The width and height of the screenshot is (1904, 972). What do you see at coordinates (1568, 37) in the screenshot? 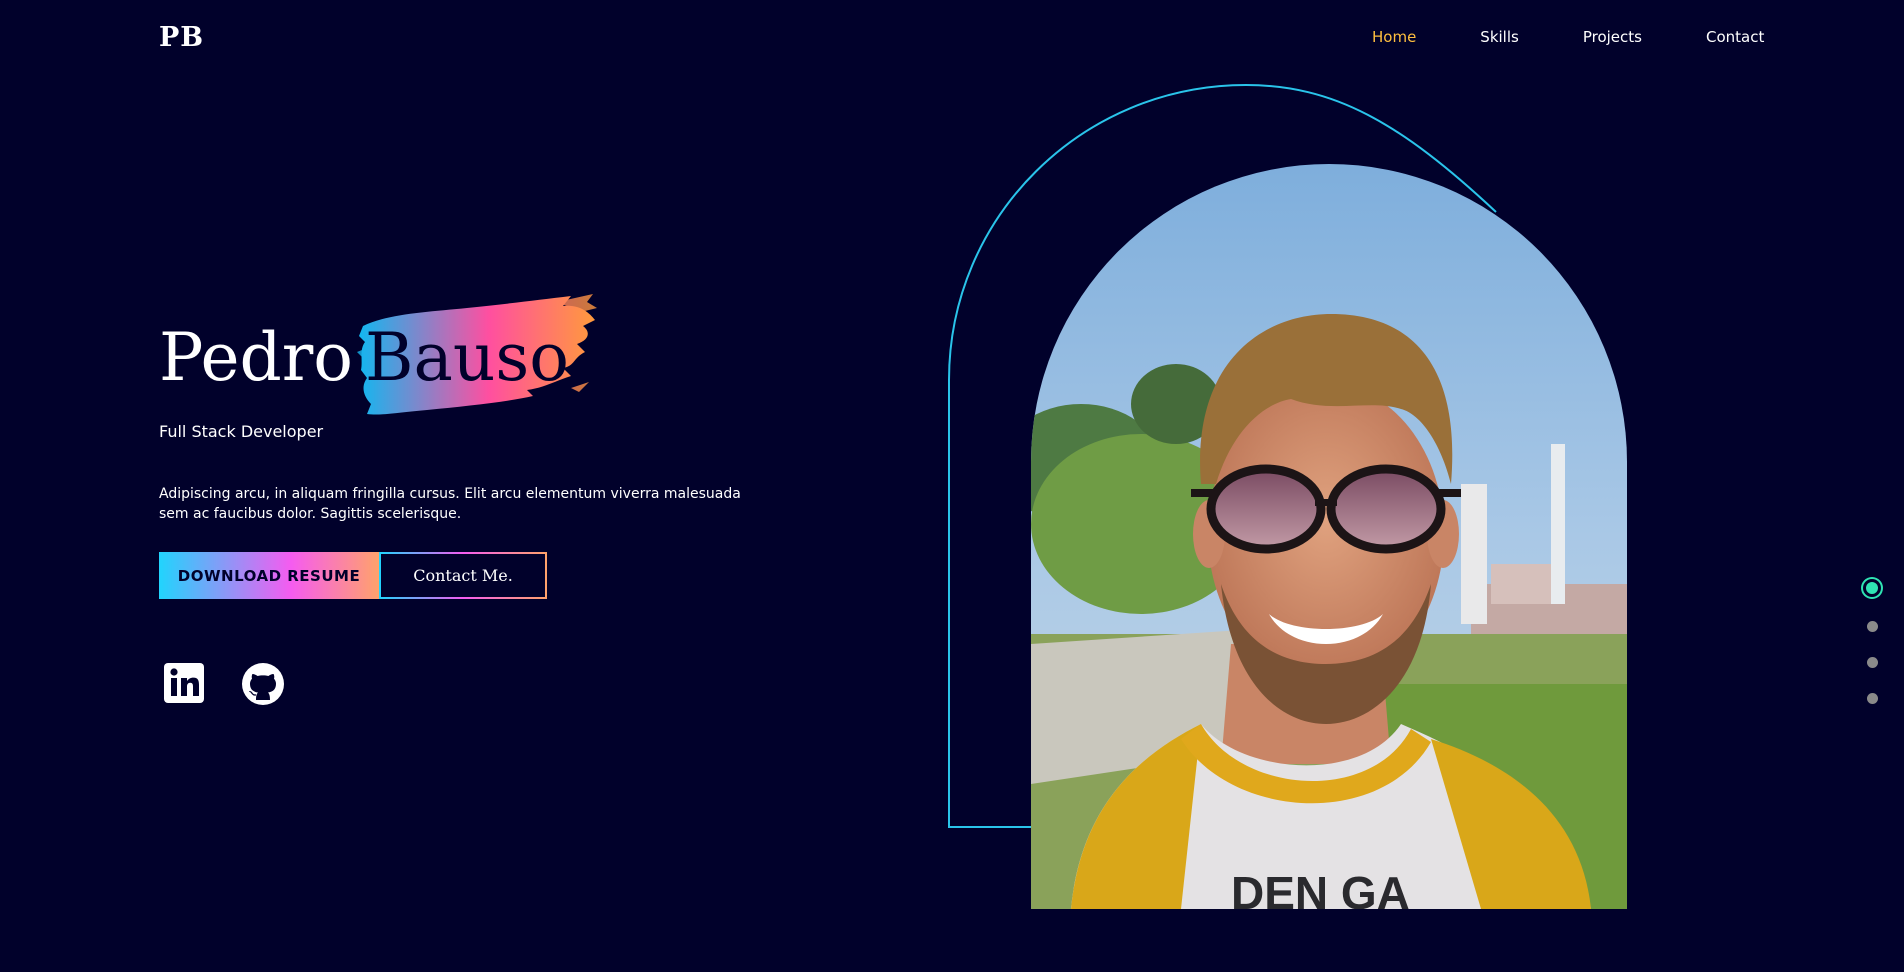
I see `main-nav: Home Skills Projects Contact` at bounding box center [1568, 37].